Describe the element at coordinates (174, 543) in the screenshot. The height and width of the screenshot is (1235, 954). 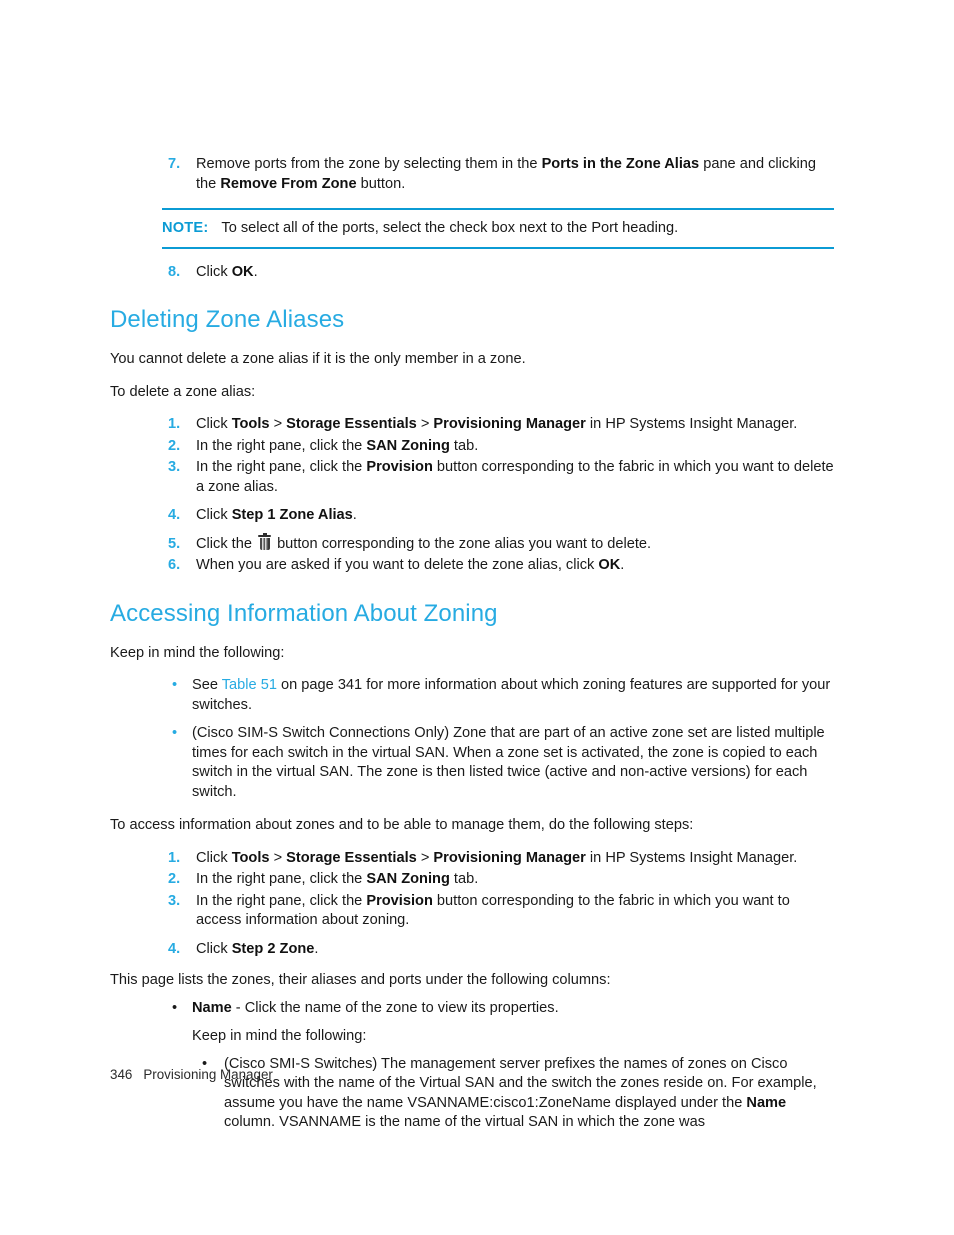
I see `list-number: 5.` at that location.